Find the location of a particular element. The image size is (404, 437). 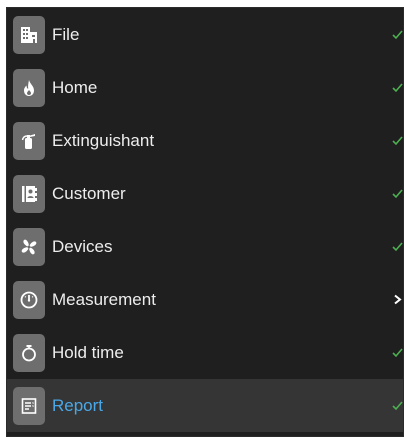

nav-item-extinguishant: Extinguishant is located at coordinates (205, 140).